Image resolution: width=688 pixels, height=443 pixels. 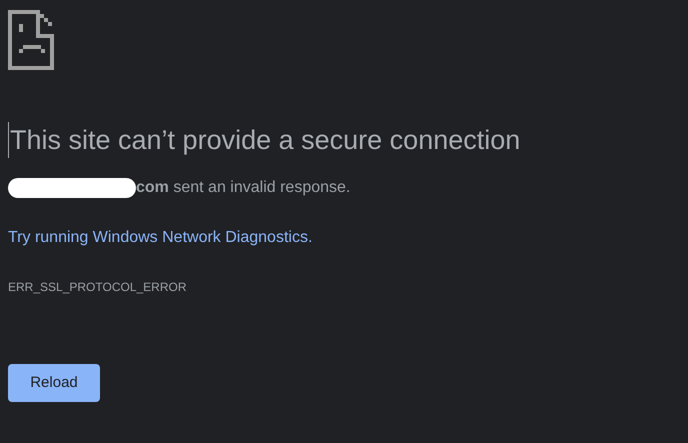 I want to click on error-message: com sent an invalid response., so click(x=243, y=188).